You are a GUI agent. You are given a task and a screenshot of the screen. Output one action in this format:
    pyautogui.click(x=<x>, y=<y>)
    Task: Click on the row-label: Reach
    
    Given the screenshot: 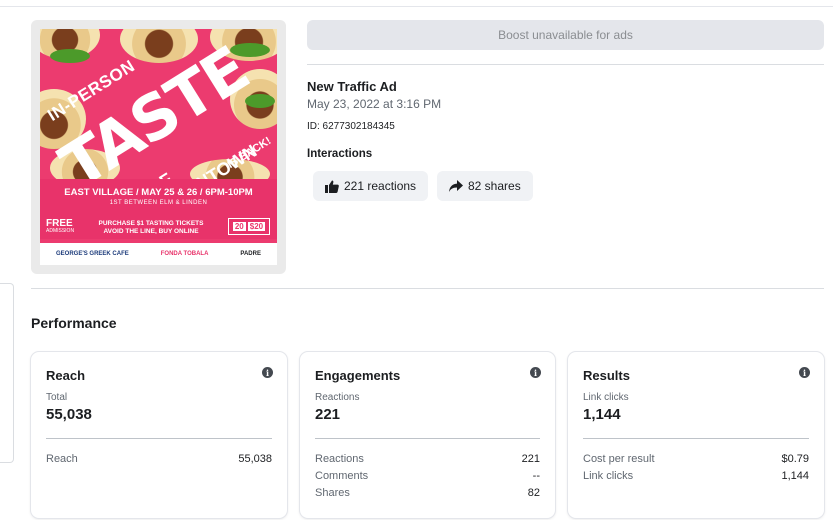 What is the action you would take?
    pyautogui.click(x=62, y=459)
    